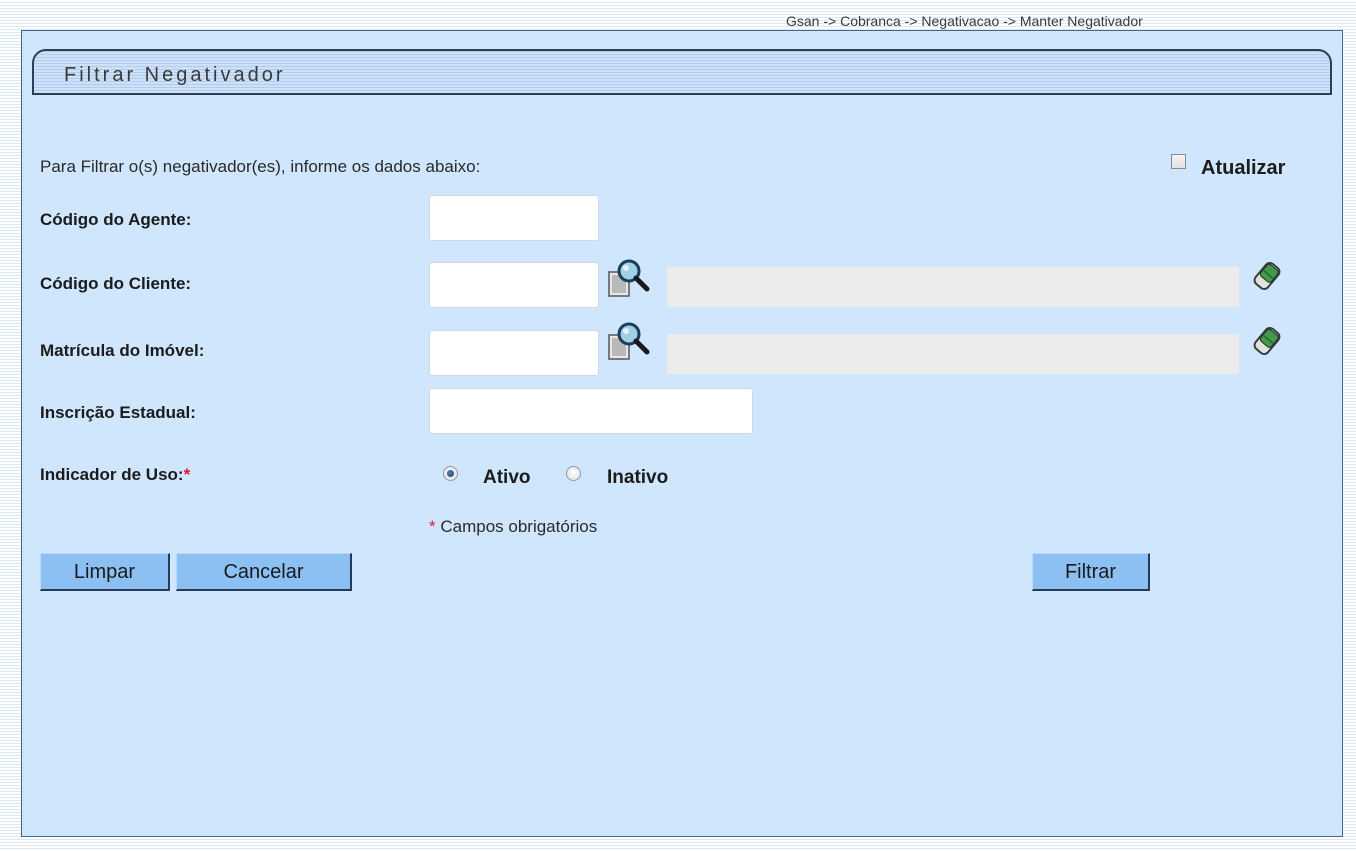 Image resolution: width=1356 pixels, height=851 pixels. I want to click on required-note: * Campos obrigatórios, so click(513, 527).